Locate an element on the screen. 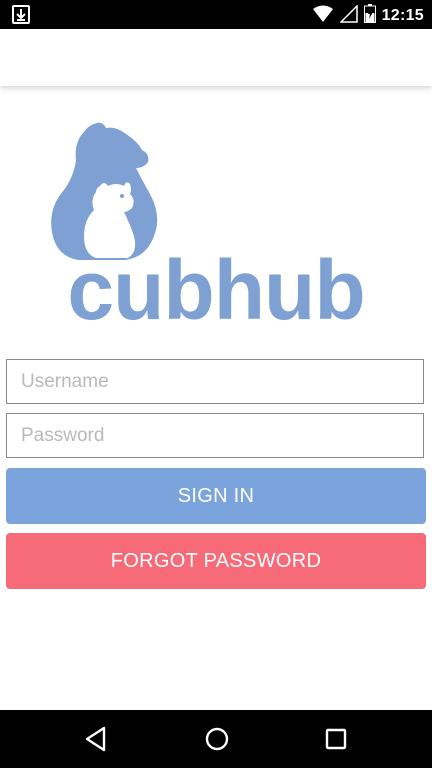  password-field is located at coordinates (215, 435).